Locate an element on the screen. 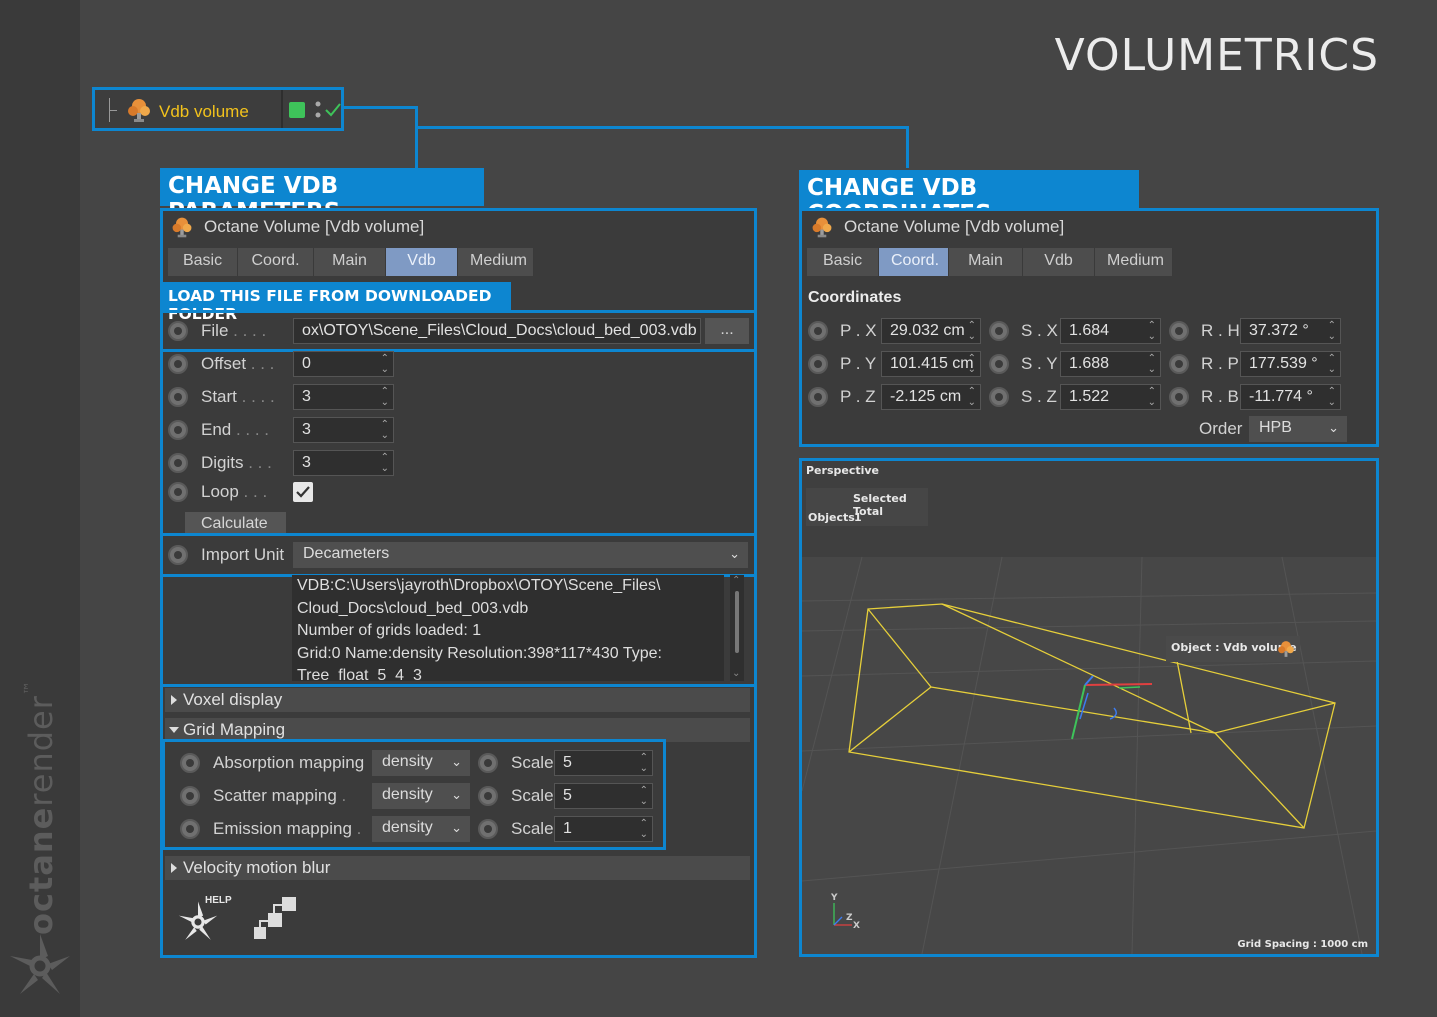 The height and width of the screenshot is (1017, 1437). brand-wordmark: octanerender™ is located at coordinates (41, 807).